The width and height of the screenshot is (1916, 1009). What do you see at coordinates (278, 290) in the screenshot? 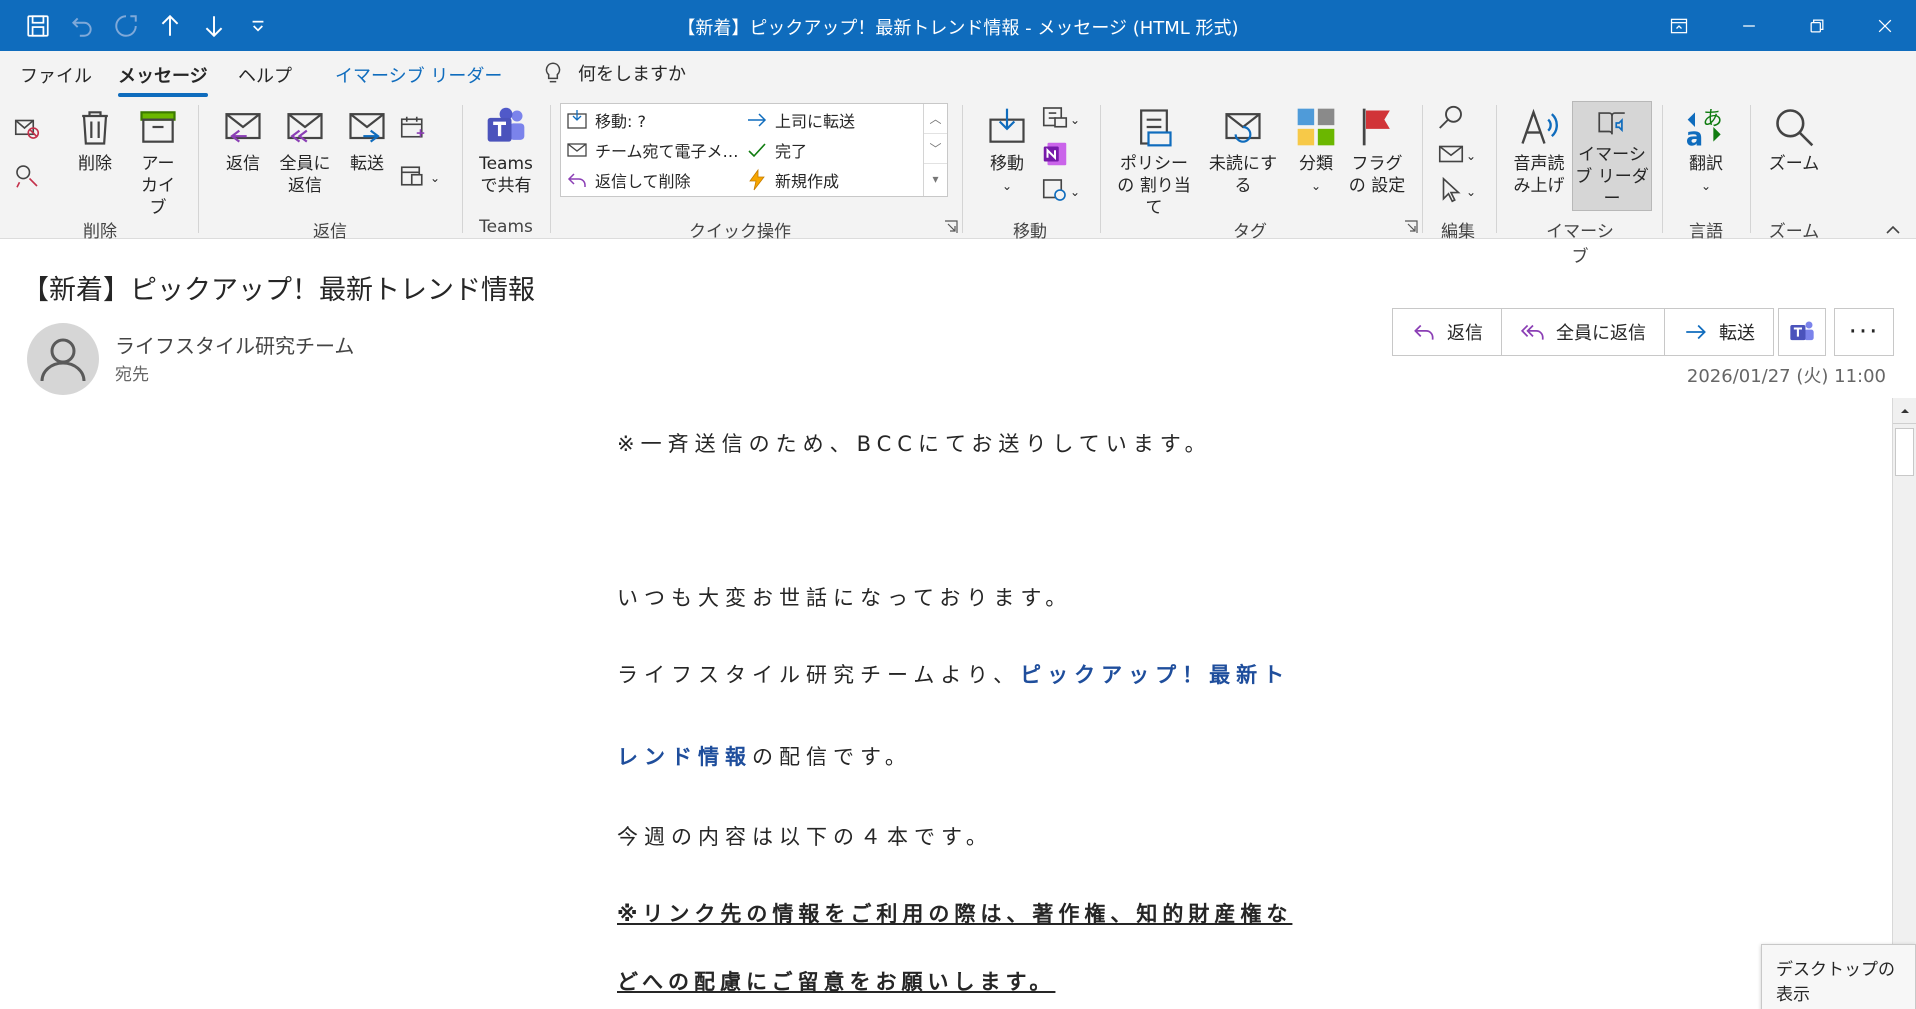
I see `message-subject: 【新着】ピックアップ！最新トレンド情報` at bounding box center [278, 290].